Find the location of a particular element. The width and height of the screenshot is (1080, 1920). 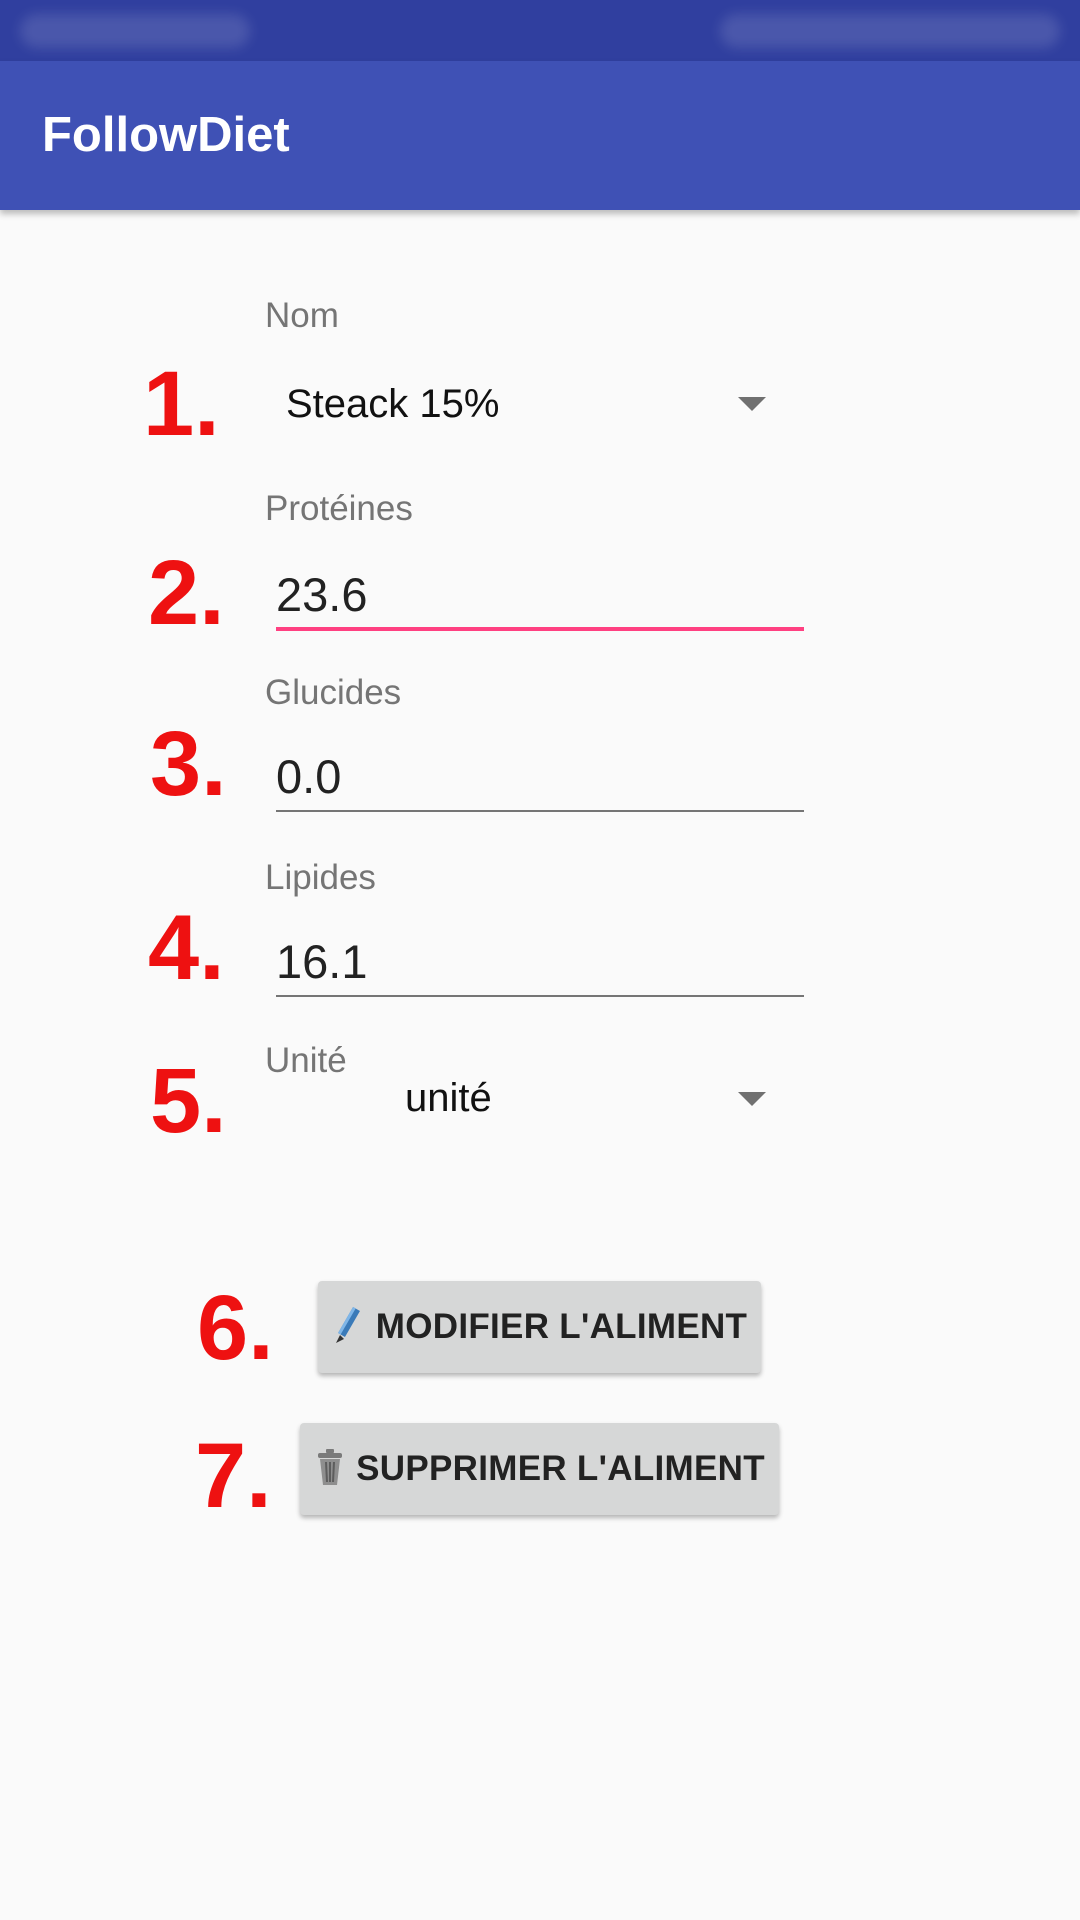

supprimer-aliment-label: SUPPRIMER L'ALIMENT is located at coordinates (560, 1468).